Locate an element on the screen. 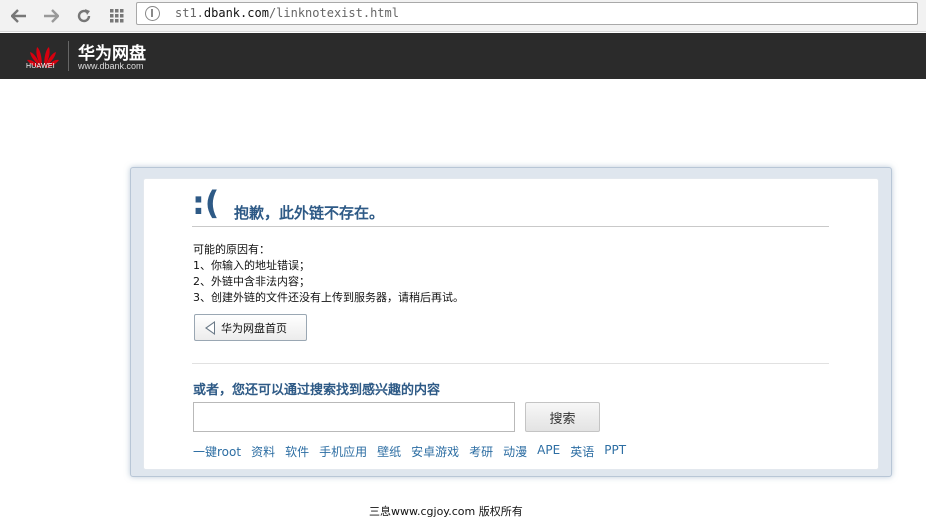 This screenshot has height=521, width=926. tag-link: 资料 is located at coordinates (263, 451).